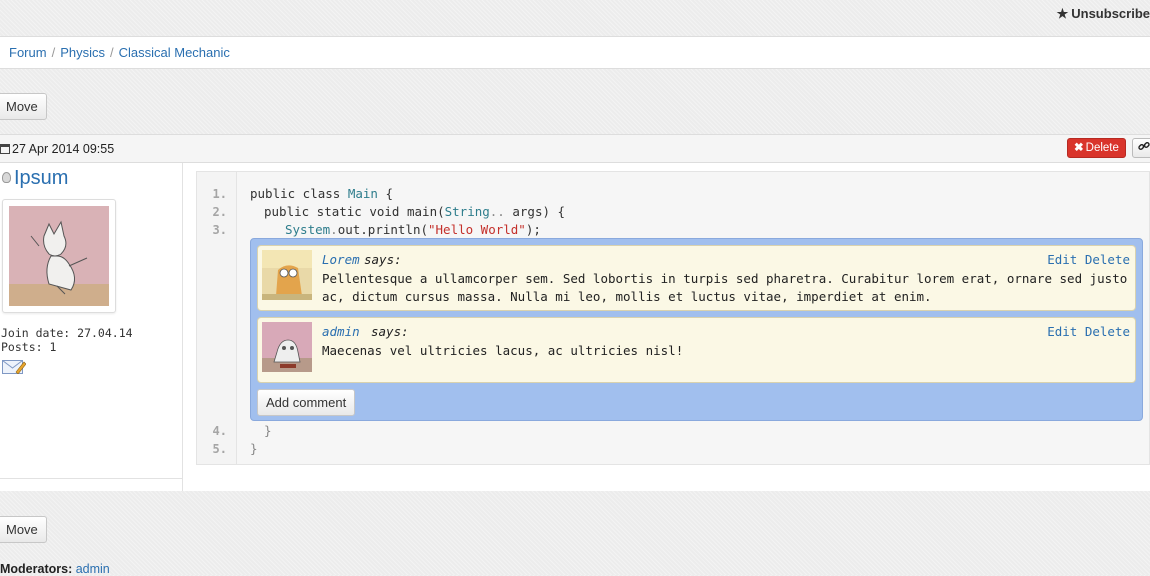 This screenshot has width=1150, height=576. I want to click on avatar-image, so click(59, 256).